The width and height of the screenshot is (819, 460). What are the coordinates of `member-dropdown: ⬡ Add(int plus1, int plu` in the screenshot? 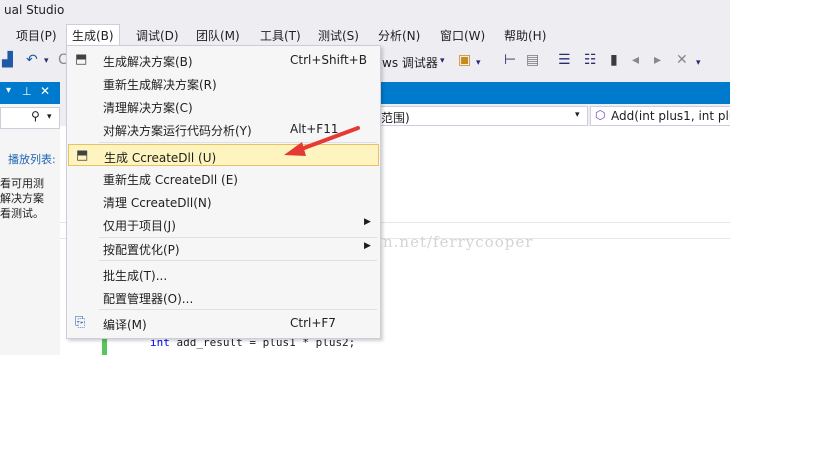 It's located at (660, 116).